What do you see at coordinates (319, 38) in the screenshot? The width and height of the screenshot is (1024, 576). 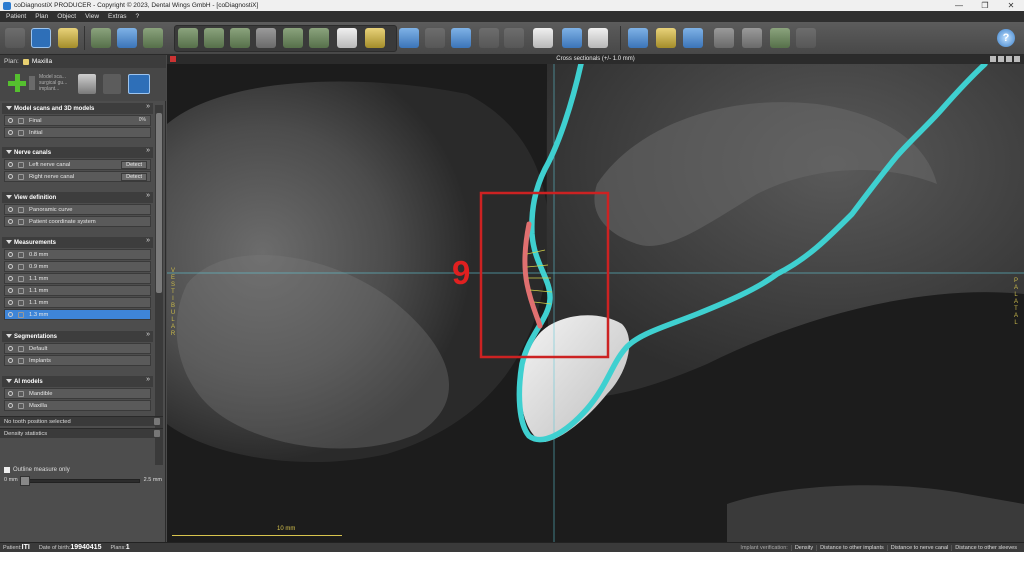 I see `sphere-tool-icon` at bounding box center [319, 38].